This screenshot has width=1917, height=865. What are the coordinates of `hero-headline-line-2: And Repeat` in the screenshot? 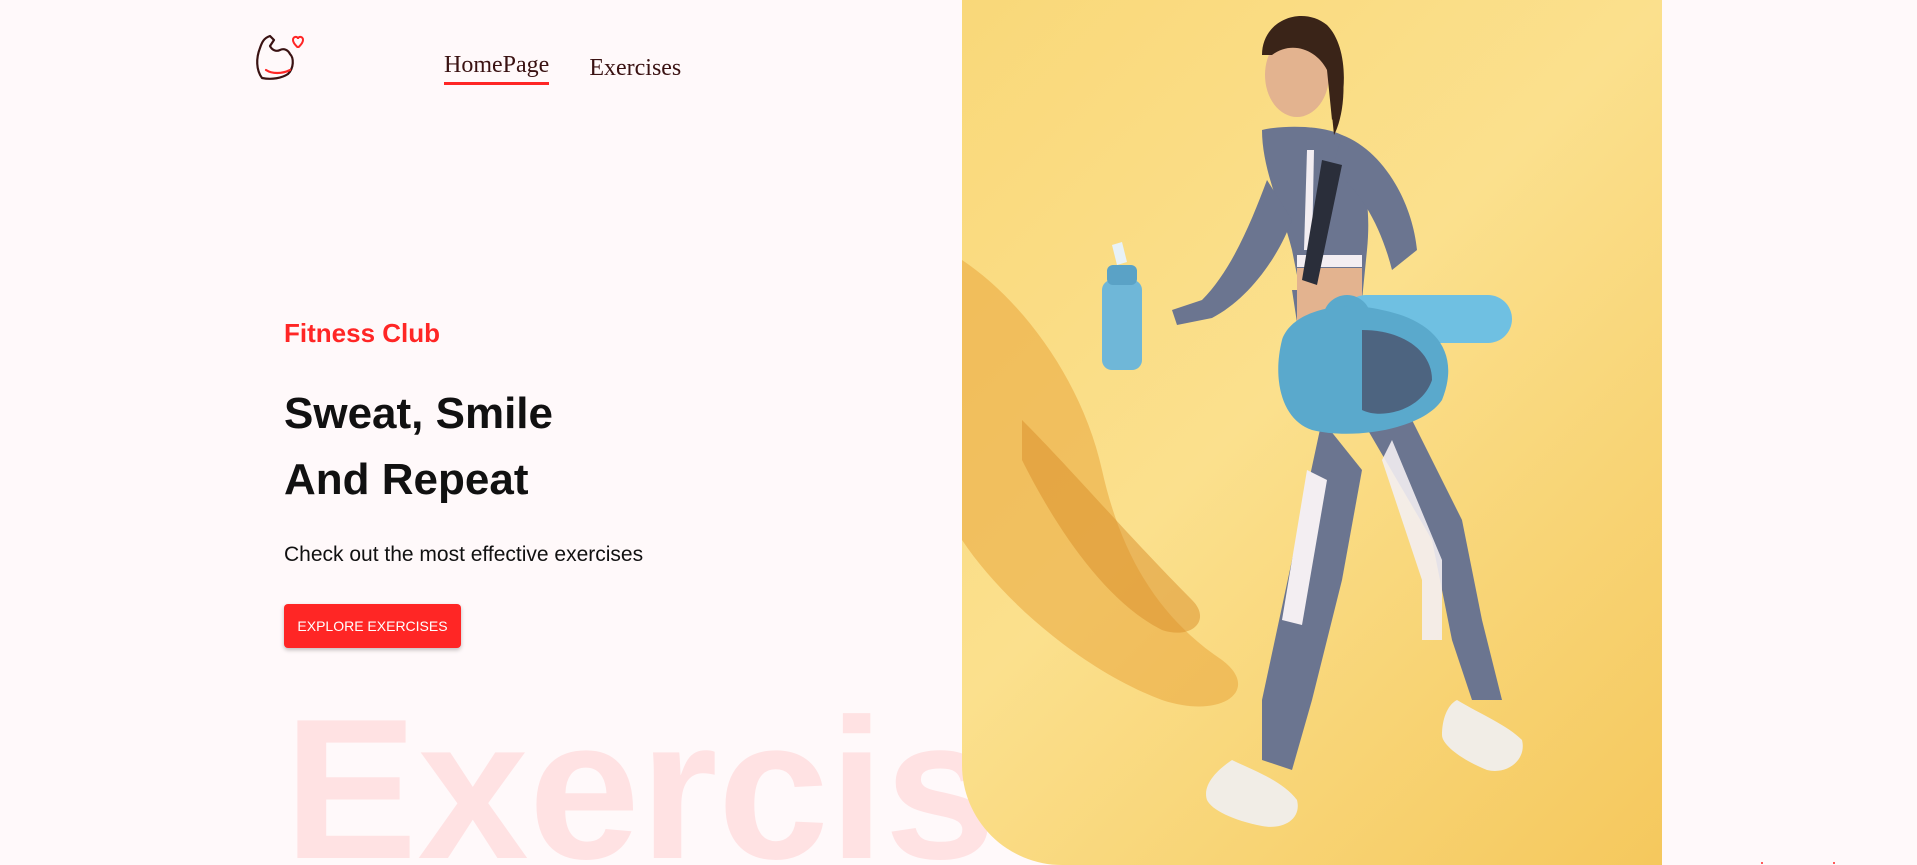 It's located at (406, 479).